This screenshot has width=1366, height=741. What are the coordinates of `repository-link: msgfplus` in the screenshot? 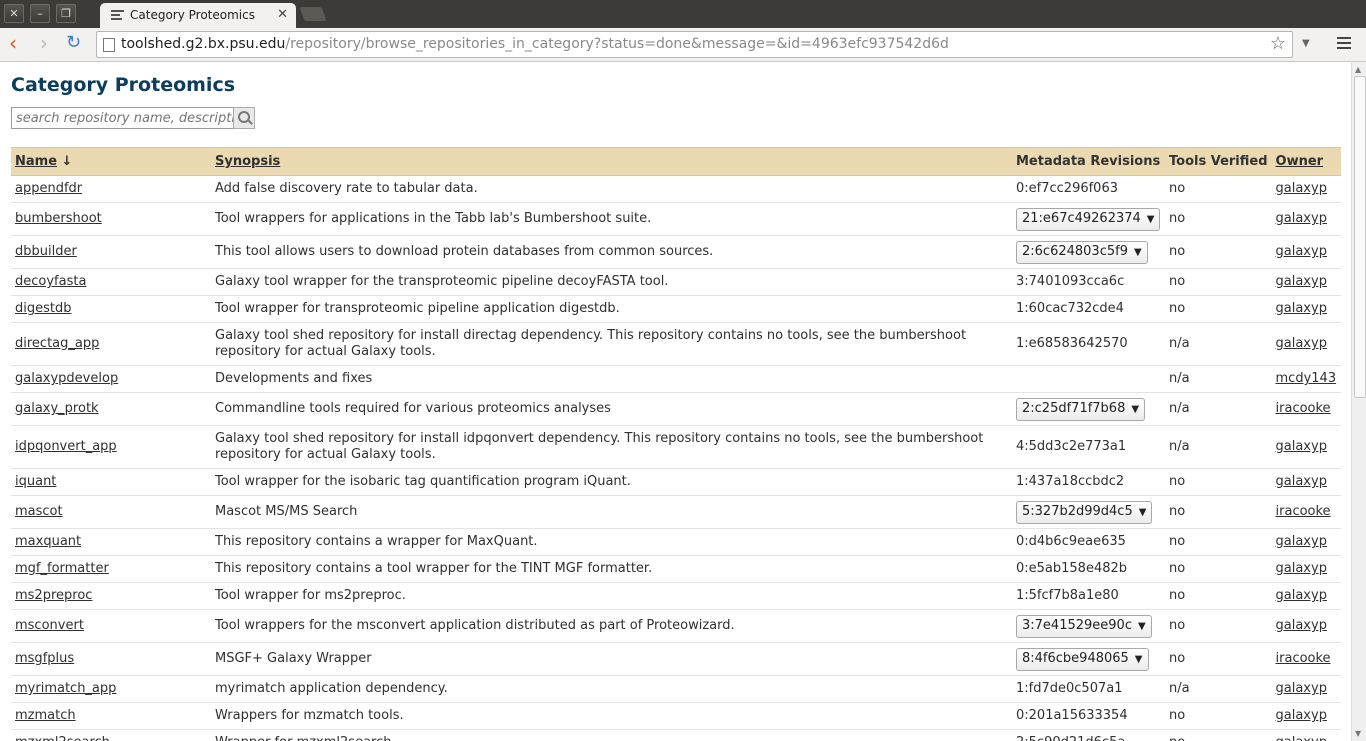 It's located at (44, 658).